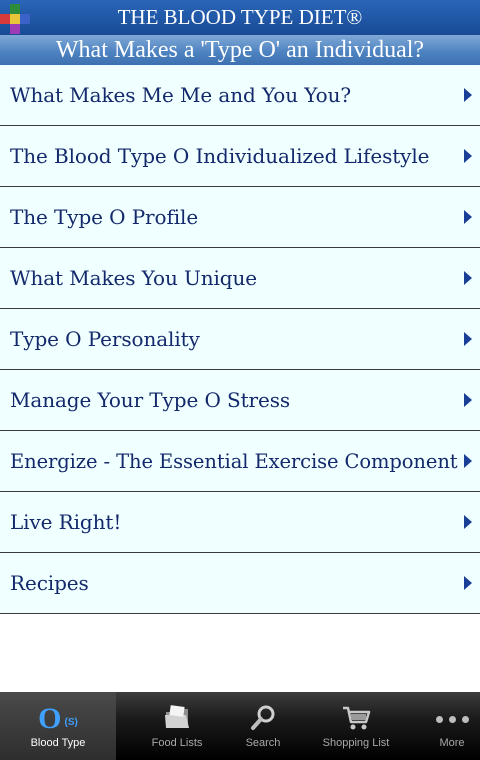  Describe the element at coordinates (104, 217) in the screenshot. I see `menu-item-label: The Type O Profile` at that location.